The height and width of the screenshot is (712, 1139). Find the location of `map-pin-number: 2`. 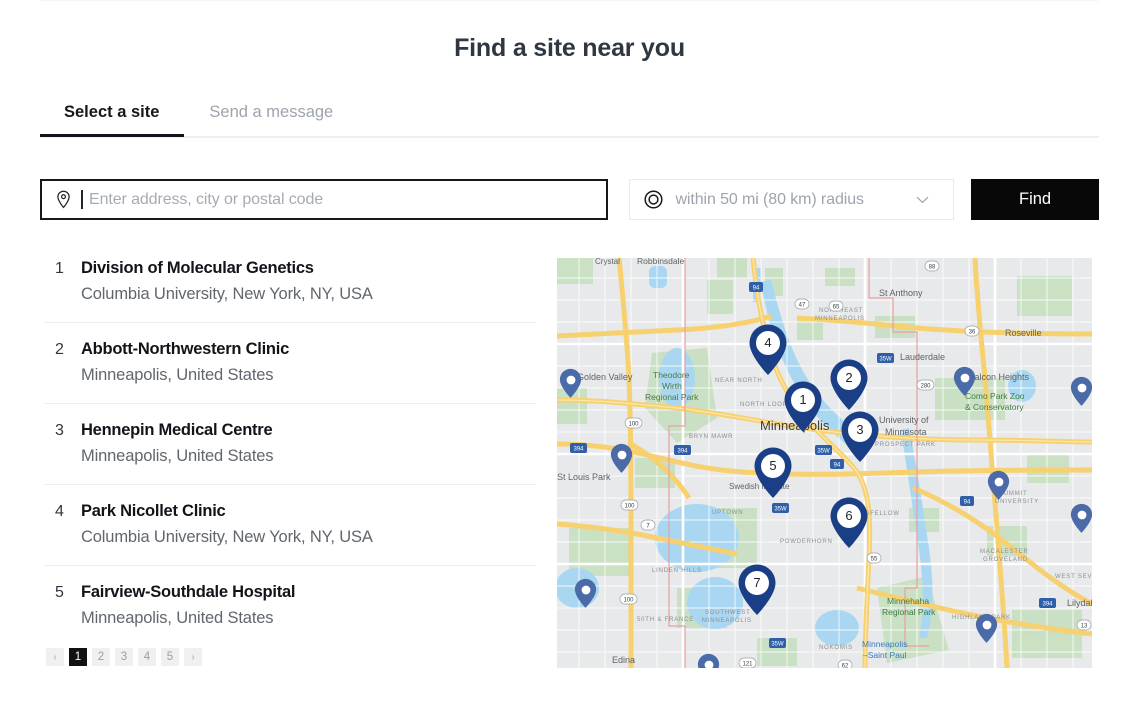

map-pin-number: 2 is located at coordinates (849, 377).